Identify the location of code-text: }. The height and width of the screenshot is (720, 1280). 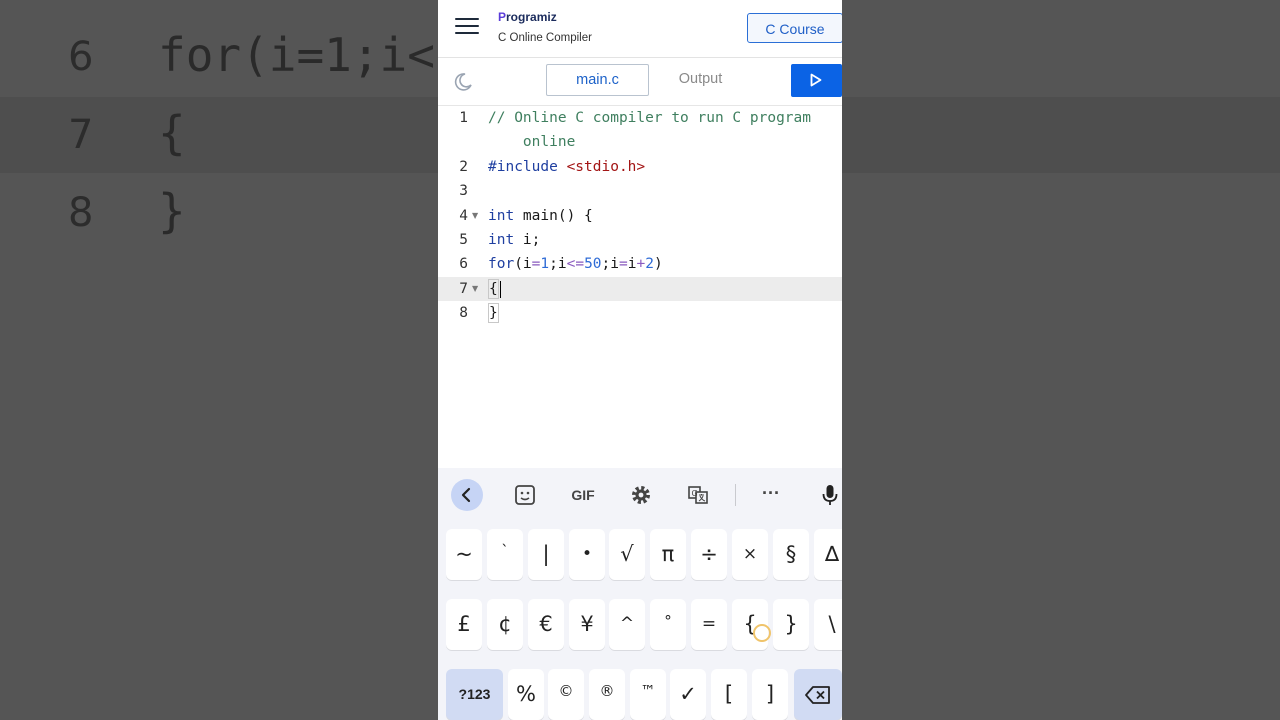
(493, 313).